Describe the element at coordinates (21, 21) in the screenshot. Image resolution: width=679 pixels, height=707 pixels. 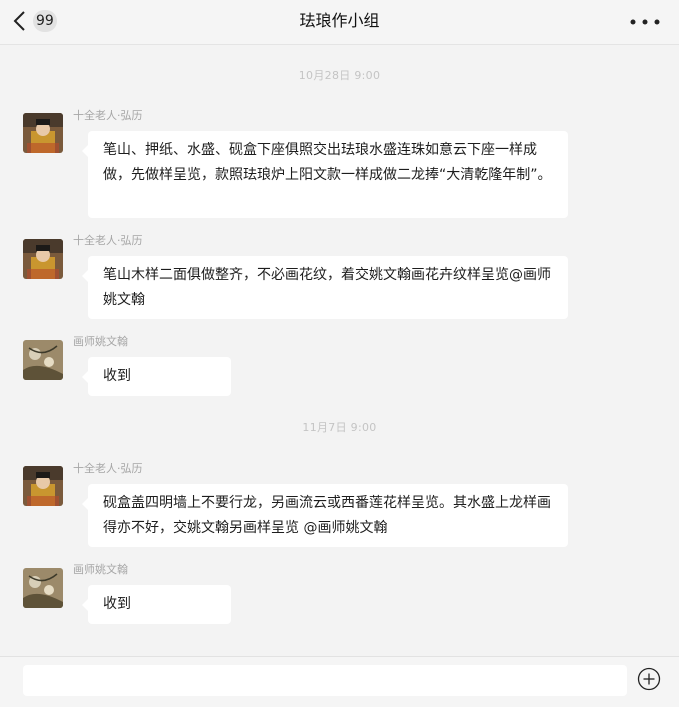
I see `chevron-left-icon` at that location.